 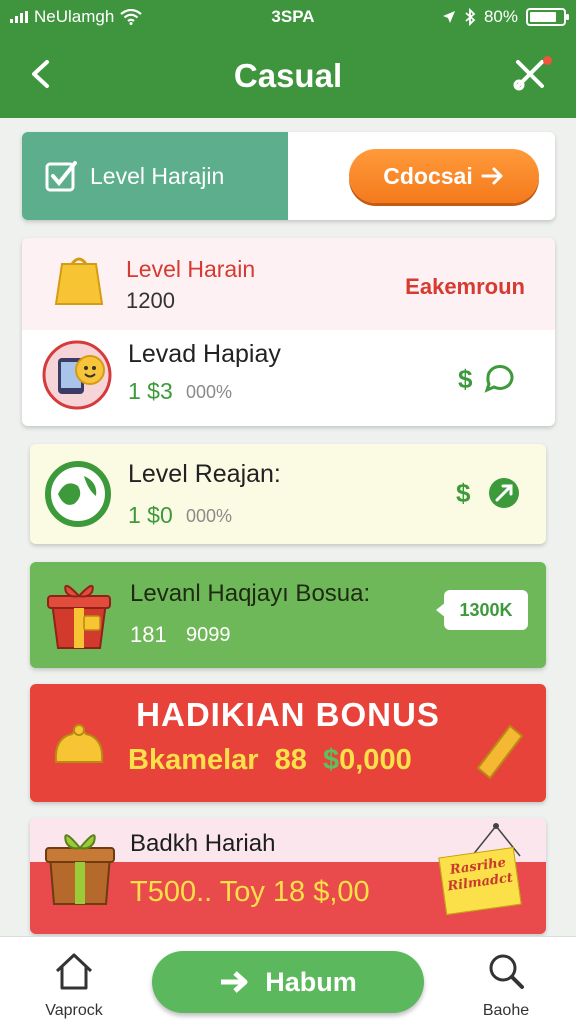 I want to click on dollar-chat-icon: $, so click(x=486, y=379).